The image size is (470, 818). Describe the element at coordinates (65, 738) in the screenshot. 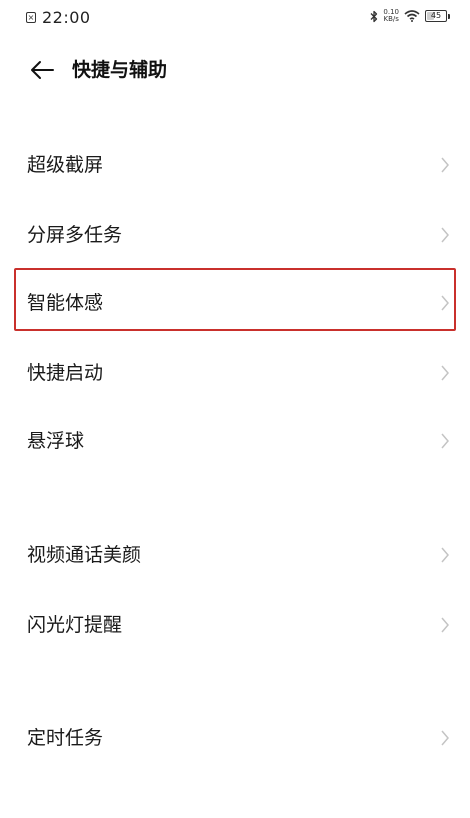

I see `settings-item-label: 定时任务` at that location.